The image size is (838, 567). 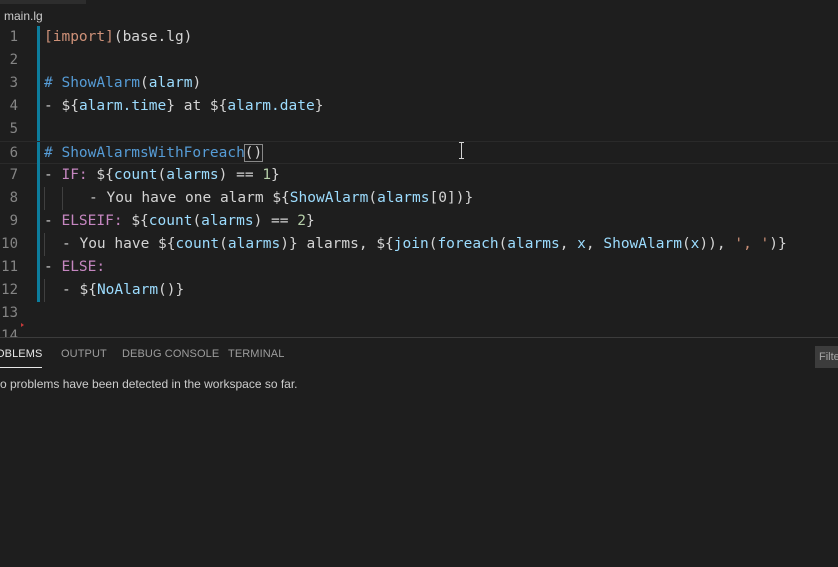 What do you see at coordinates (267, 175) in the screenshot?
I see `token-number: 1` at bounding box center [267, 175].